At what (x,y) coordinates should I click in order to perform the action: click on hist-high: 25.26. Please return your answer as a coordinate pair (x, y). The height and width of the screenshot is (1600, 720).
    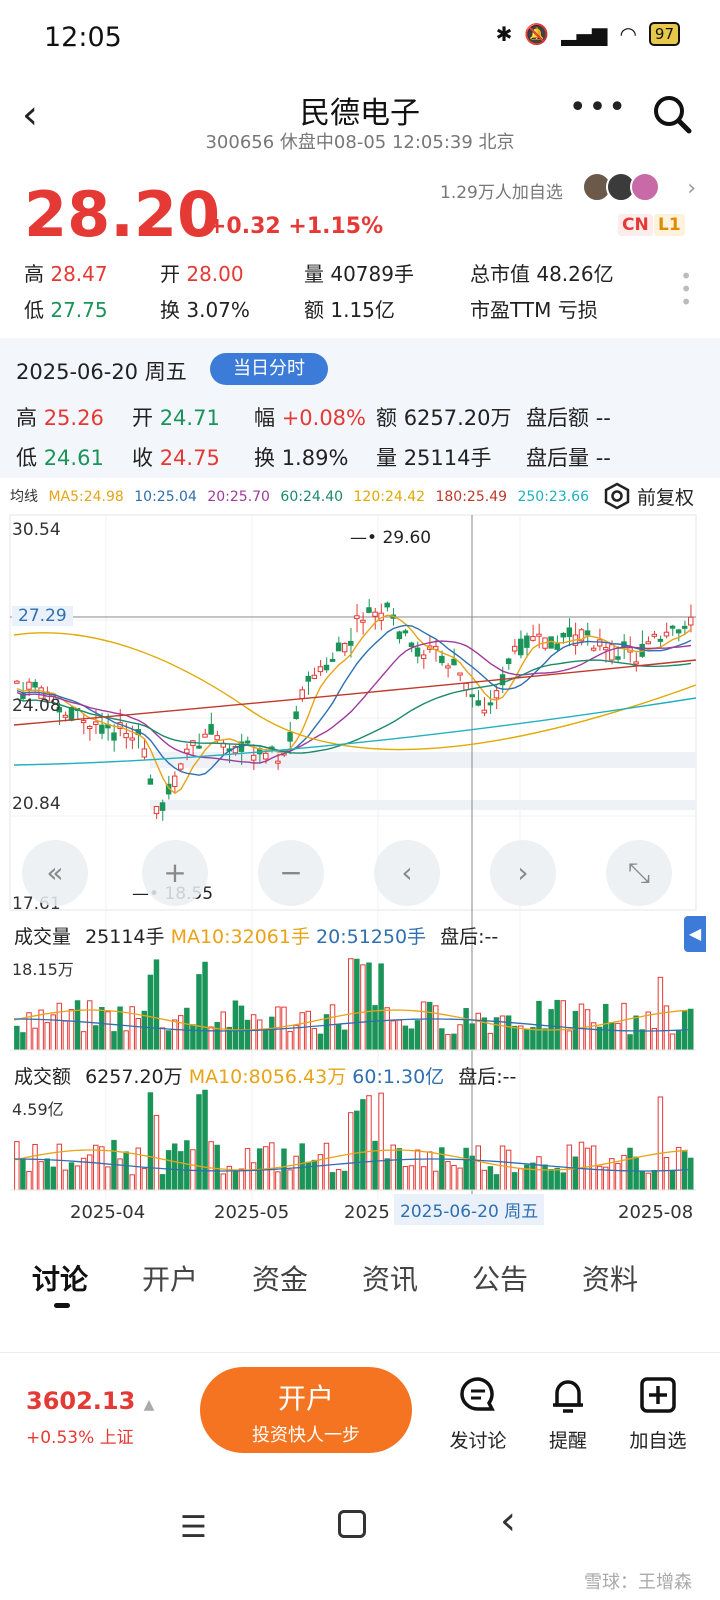
    Looking at the image, I should click on (73, 418).